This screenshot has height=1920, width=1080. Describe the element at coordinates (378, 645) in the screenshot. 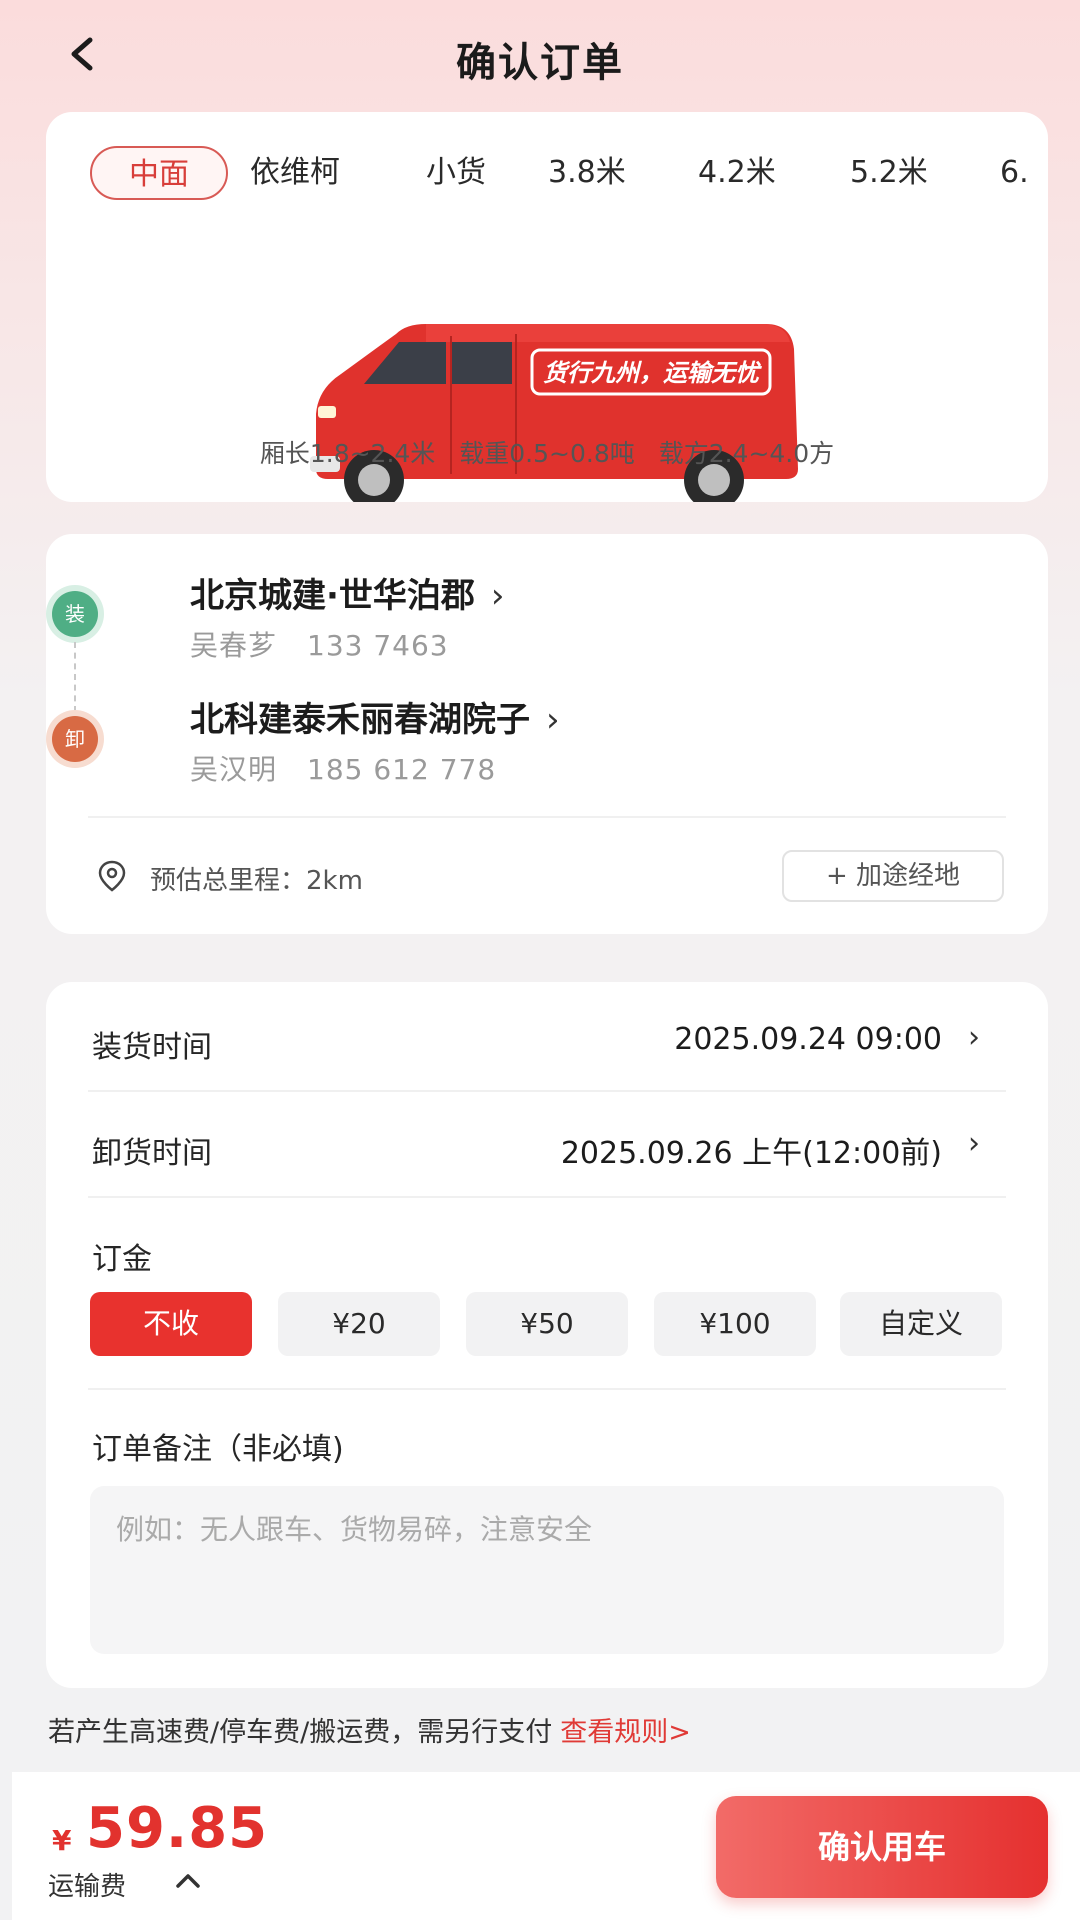

I see `load-contact-phone: 133 7463` at that location.